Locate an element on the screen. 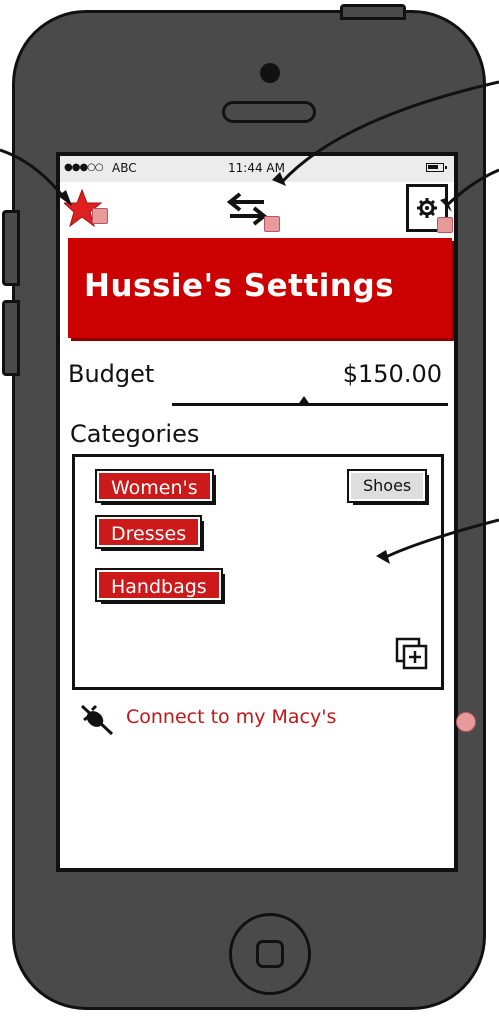  add-copy-icon is located at coordinates (411, 653).